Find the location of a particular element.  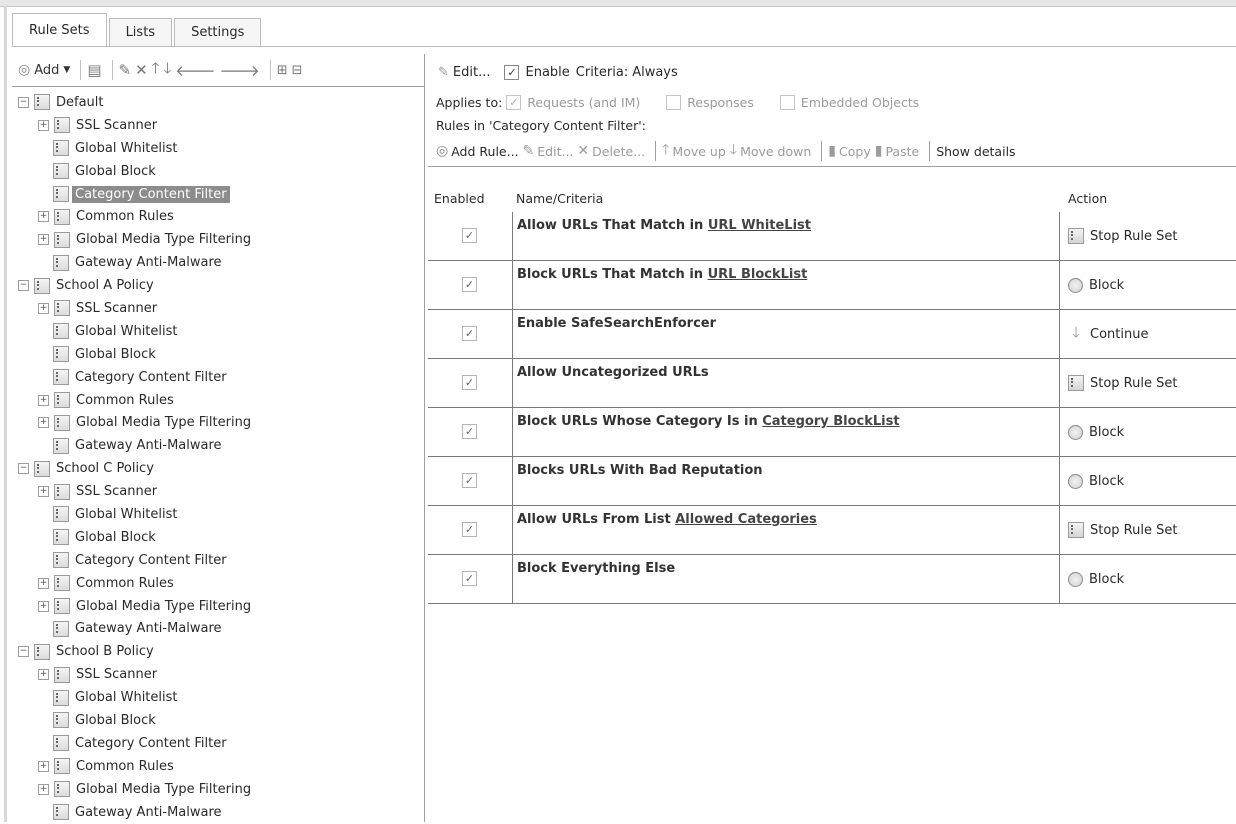

tree-node: − School A Policy is located at coordinates (218, 285).